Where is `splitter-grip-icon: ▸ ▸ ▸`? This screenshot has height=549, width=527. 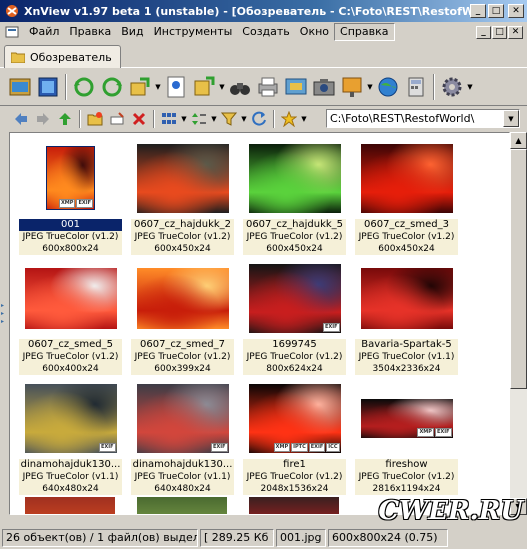 splitter-grip-icon: ▸ ▸ ▸ is located at coordinates (4, 322).